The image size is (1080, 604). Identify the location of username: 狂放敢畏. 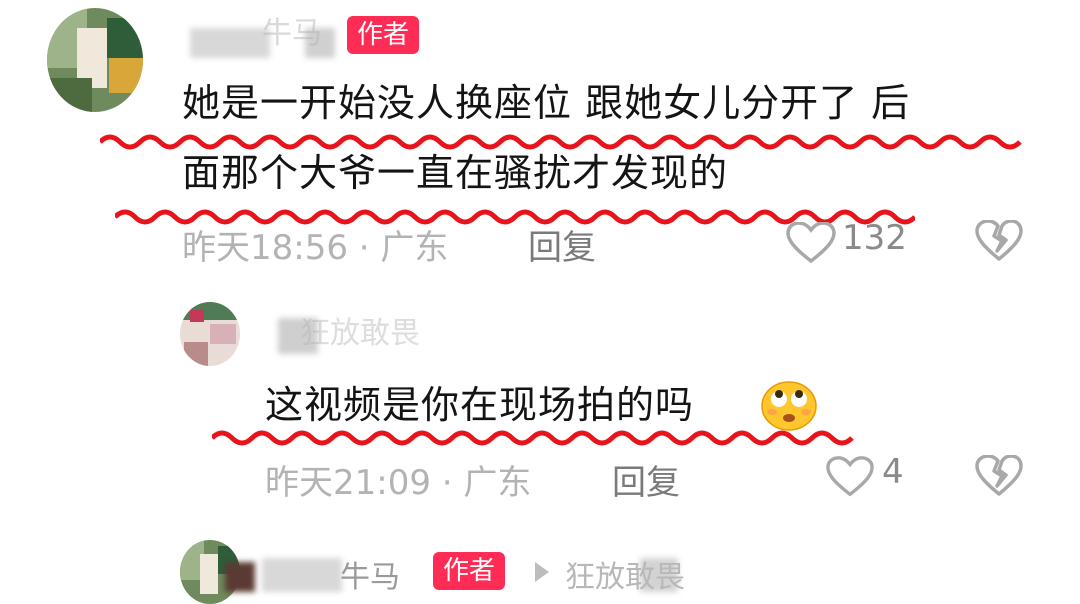
(360, 330).